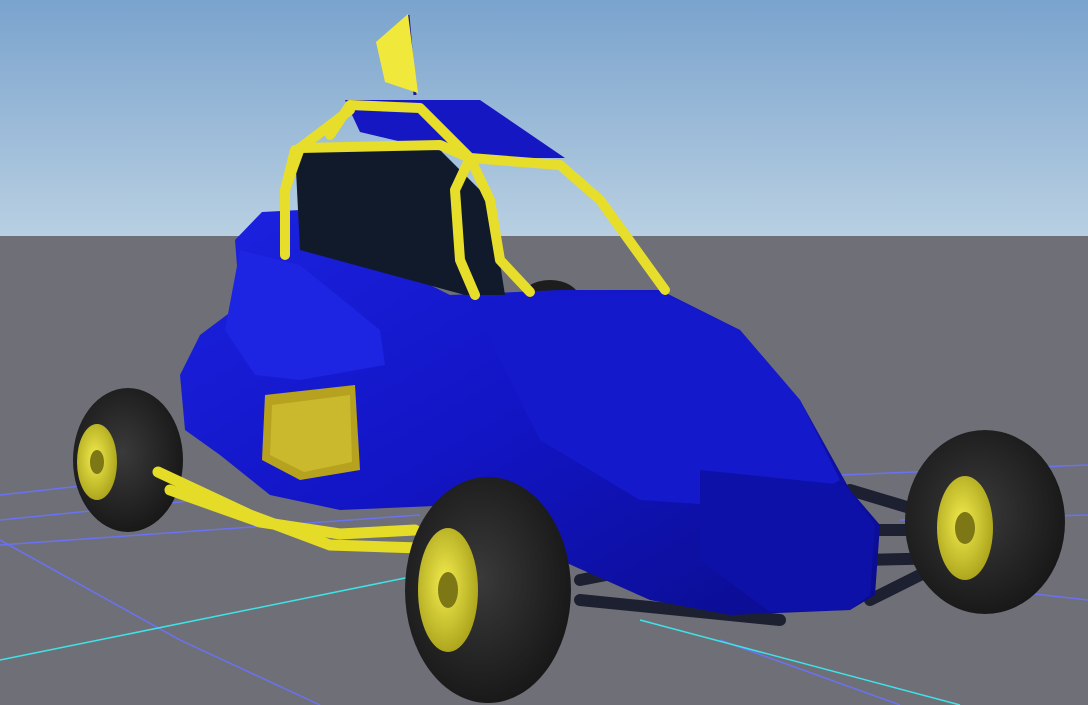  Describe the element at coordinates (488, 590) in the screenshot. I see `wheel-front-left` at that location.